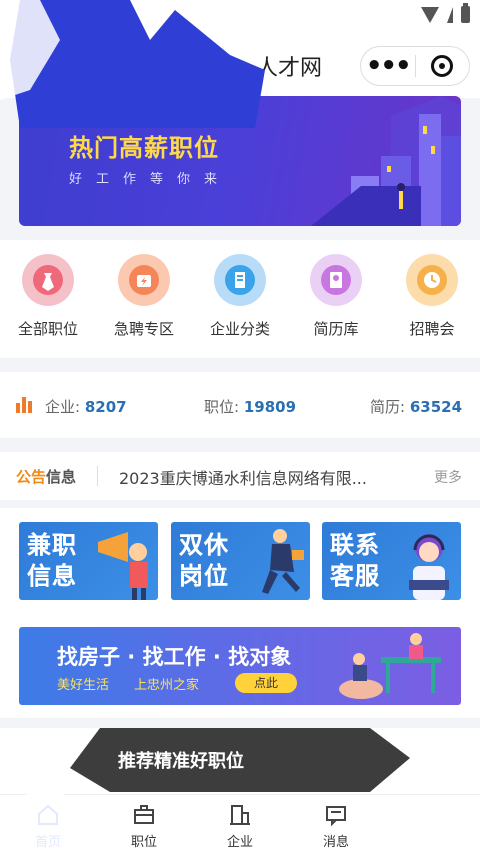 This screenshot has height=854, width=480. What do you see at coordinates (150, 179) in the screenshot?
I see `banner-subtitle: 好工作等你来` at bounding box center [150, 179].